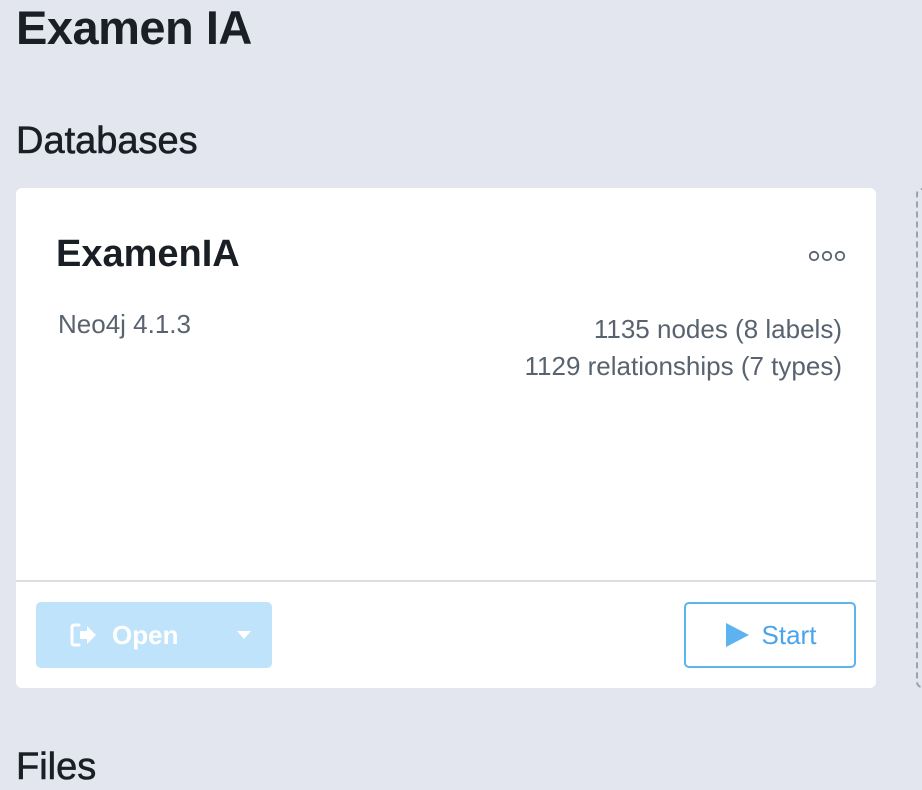 The height and width of the screenshot is (790, 922). I want to click on project-title: Examen IA, so click(134, 27).